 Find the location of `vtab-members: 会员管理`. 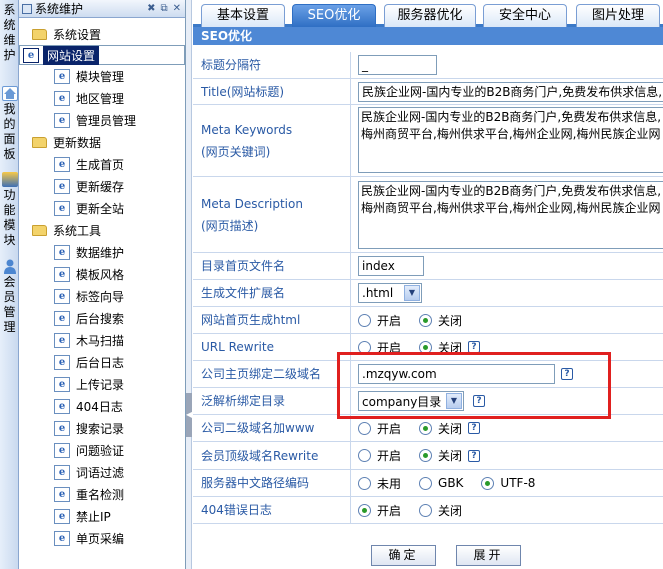

vtab-members: 会员管理 is located at coordinates (9, 297).